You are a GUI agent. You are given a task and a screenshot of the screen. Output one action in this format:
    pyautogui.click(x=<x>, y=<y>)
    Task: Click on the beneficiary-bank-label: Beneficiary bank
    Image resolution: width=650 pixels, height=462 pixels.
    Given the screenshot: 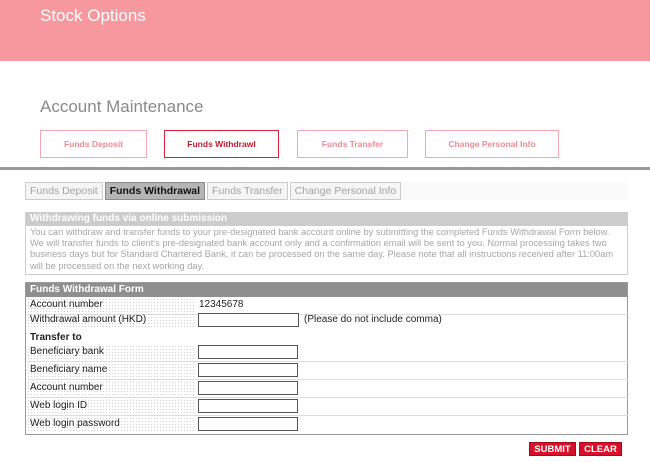 What is the action you would take?
    pyautogui.click(x=110, y=352)
    